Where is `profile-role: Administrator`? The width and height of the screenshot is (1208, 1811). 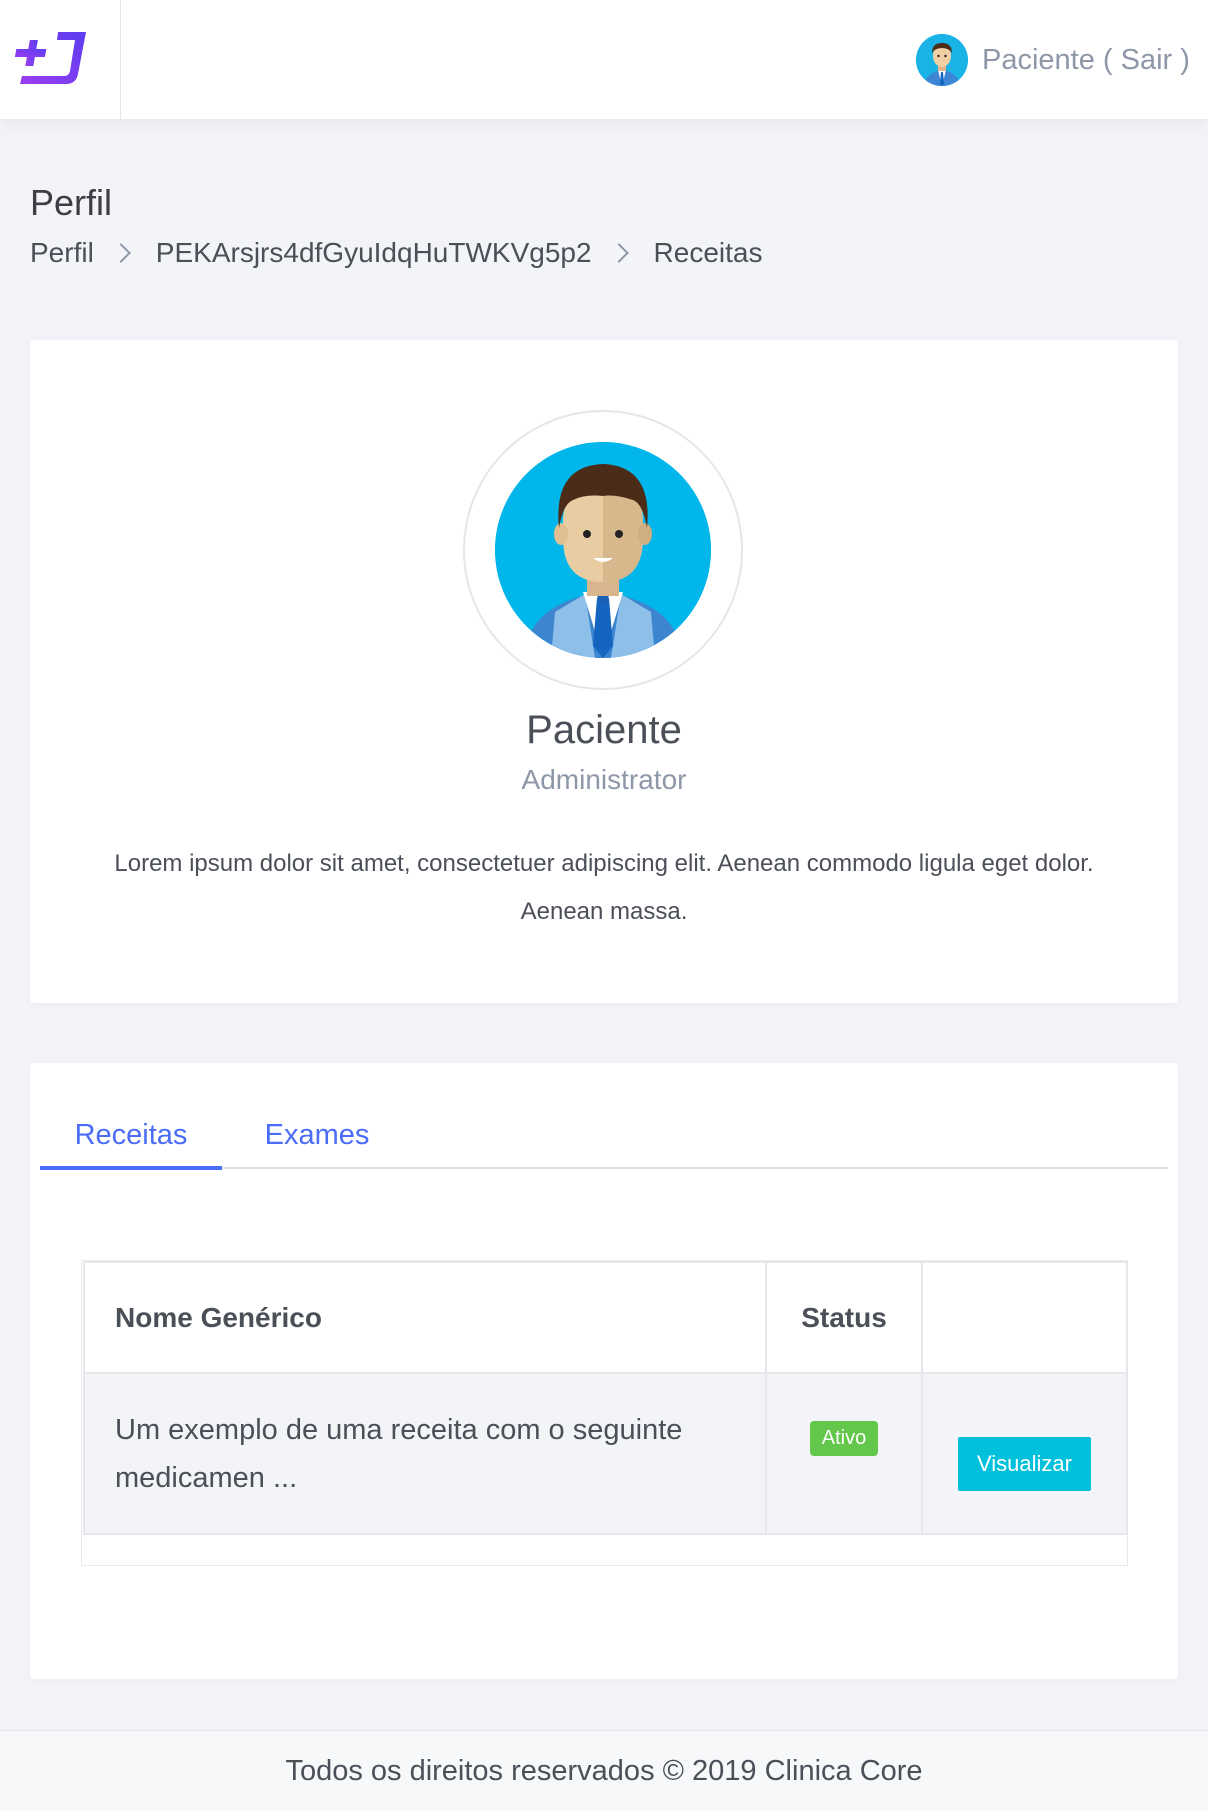 profile-role: Administrator is located at coordinates (604, 779).